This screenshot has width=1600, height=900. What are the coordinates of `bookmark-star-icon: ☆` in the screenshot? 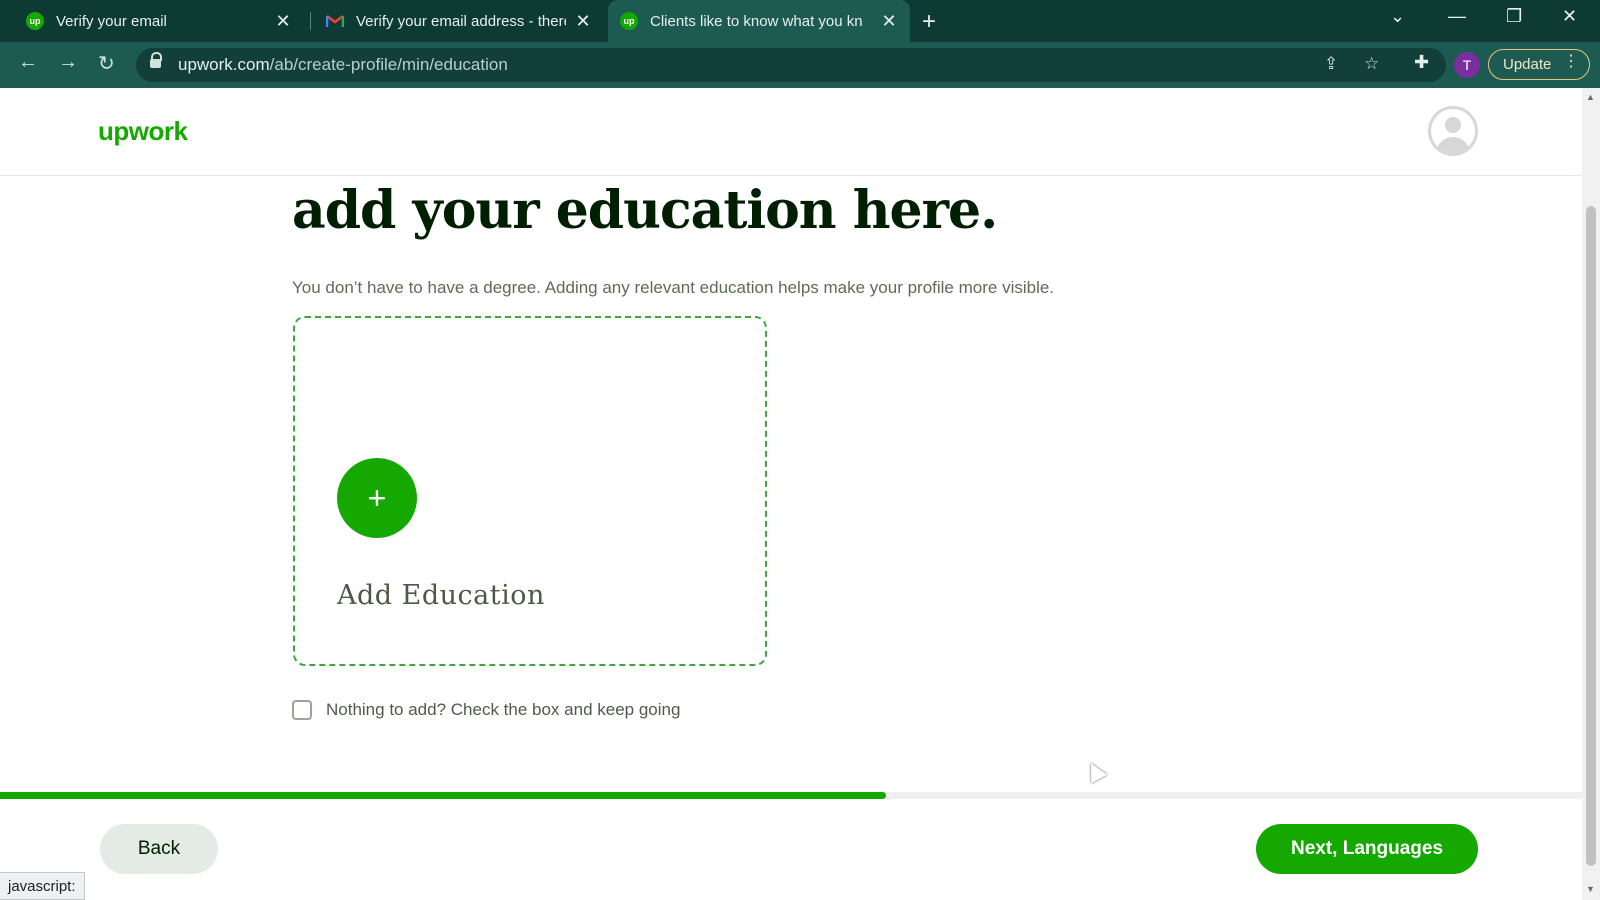 It's located at (1371, 64).